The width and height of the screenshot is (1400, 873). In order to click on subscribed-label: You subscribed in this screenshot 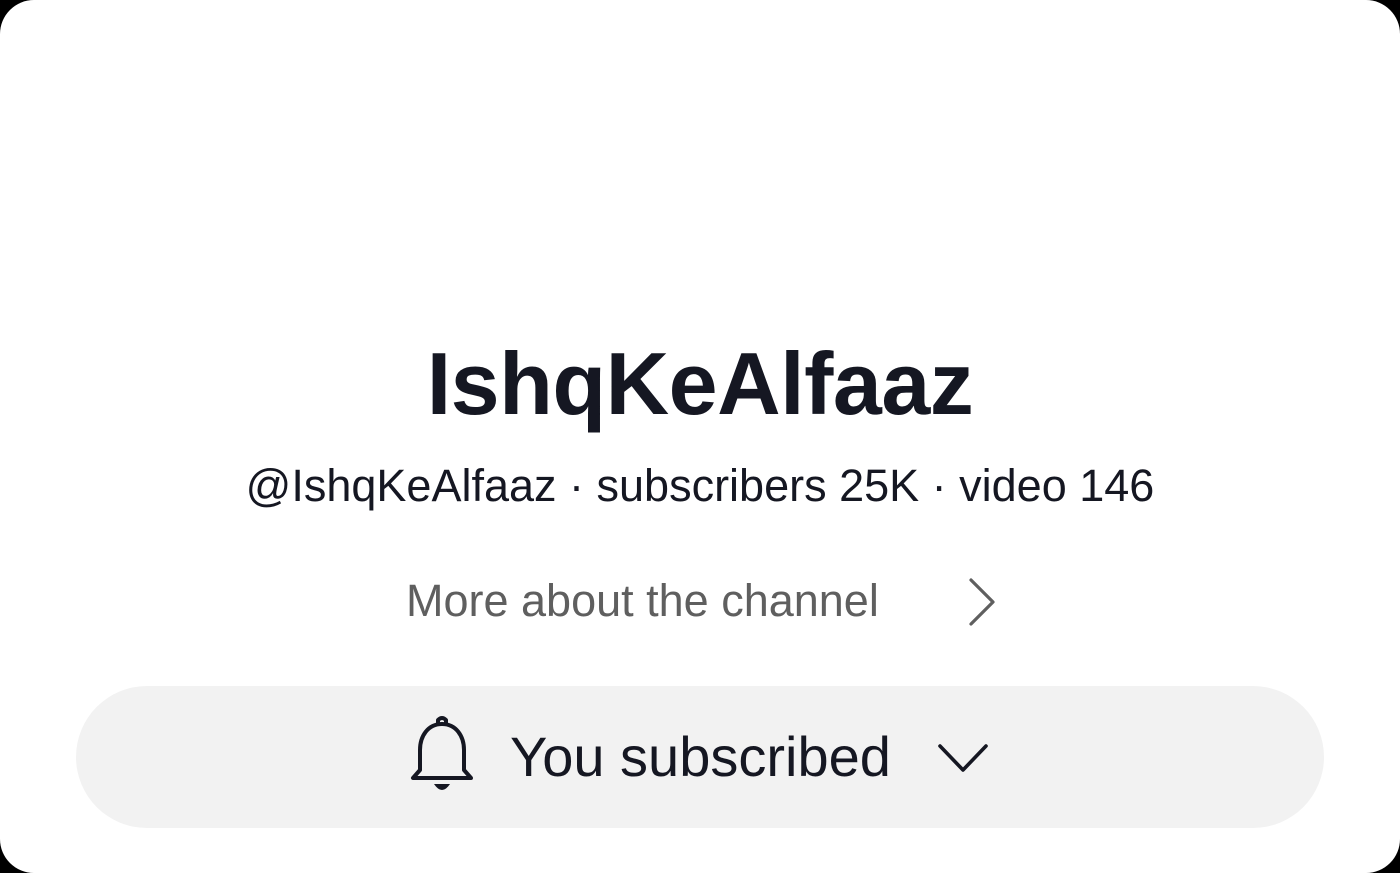, I will do `click(700, 756)`.